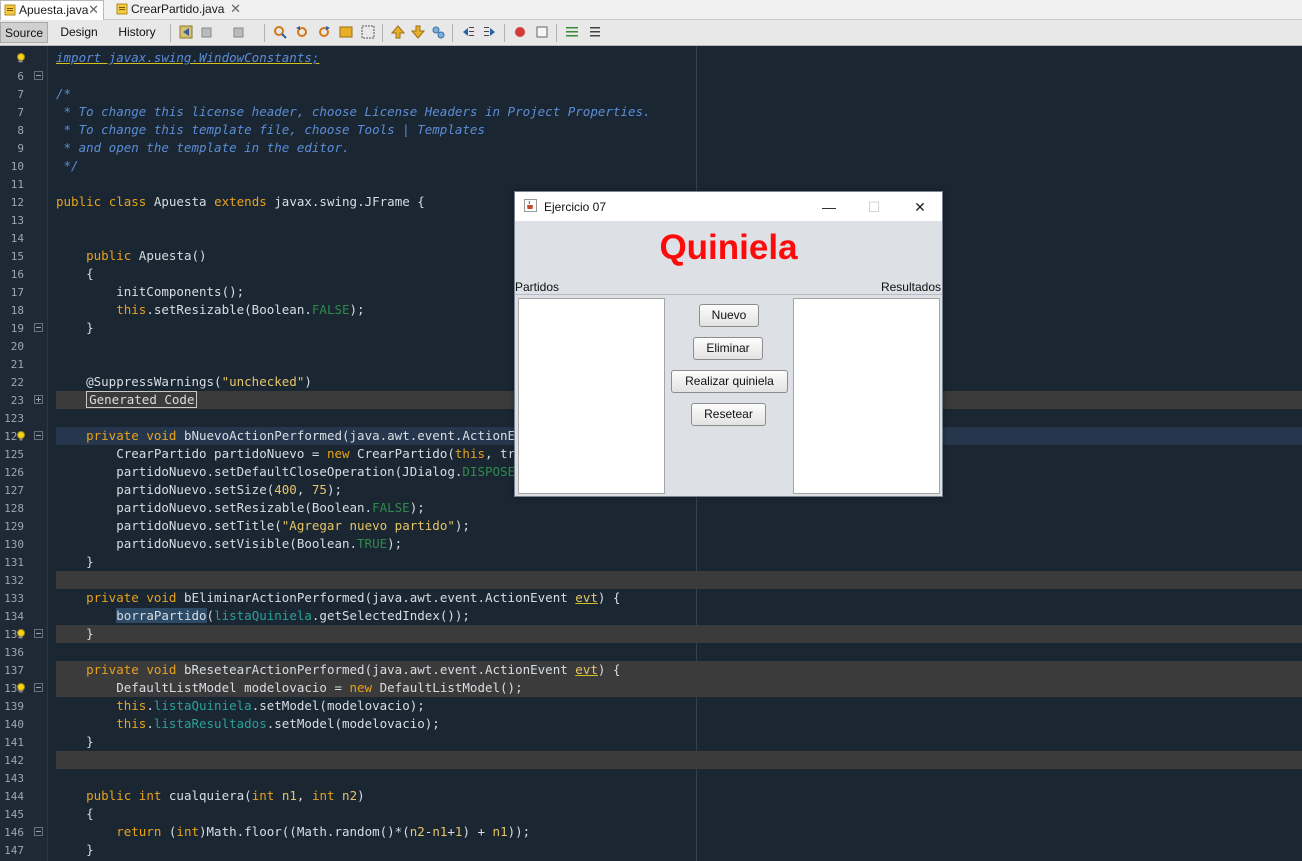 The width and height of the screenshot is (1302, 861). Describe the element at coordinates (542, 32) in the screenshot. I see `stop-macro-icon` at that location.